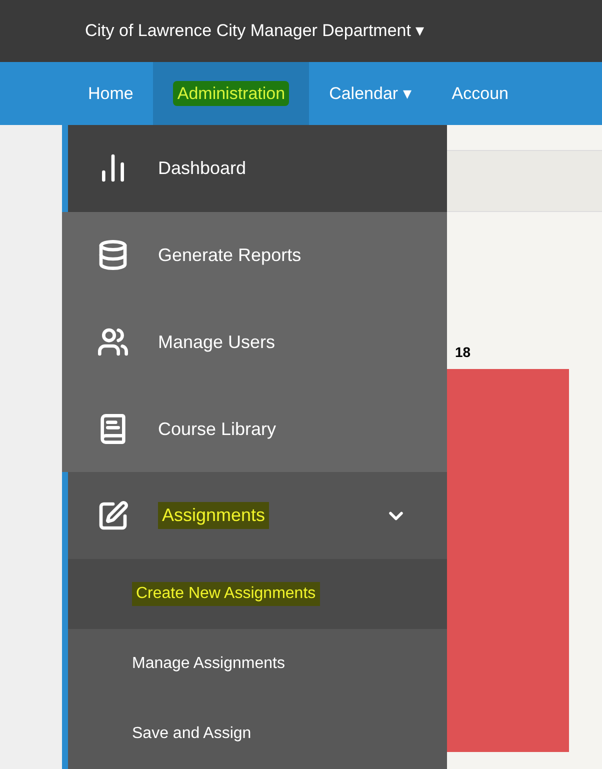 Image resolution: width=602 pixels, height=769 pixels. Describe the element at coordinates (254, 516) in the screenshot. I see `menu-item: Assignments` at that location.